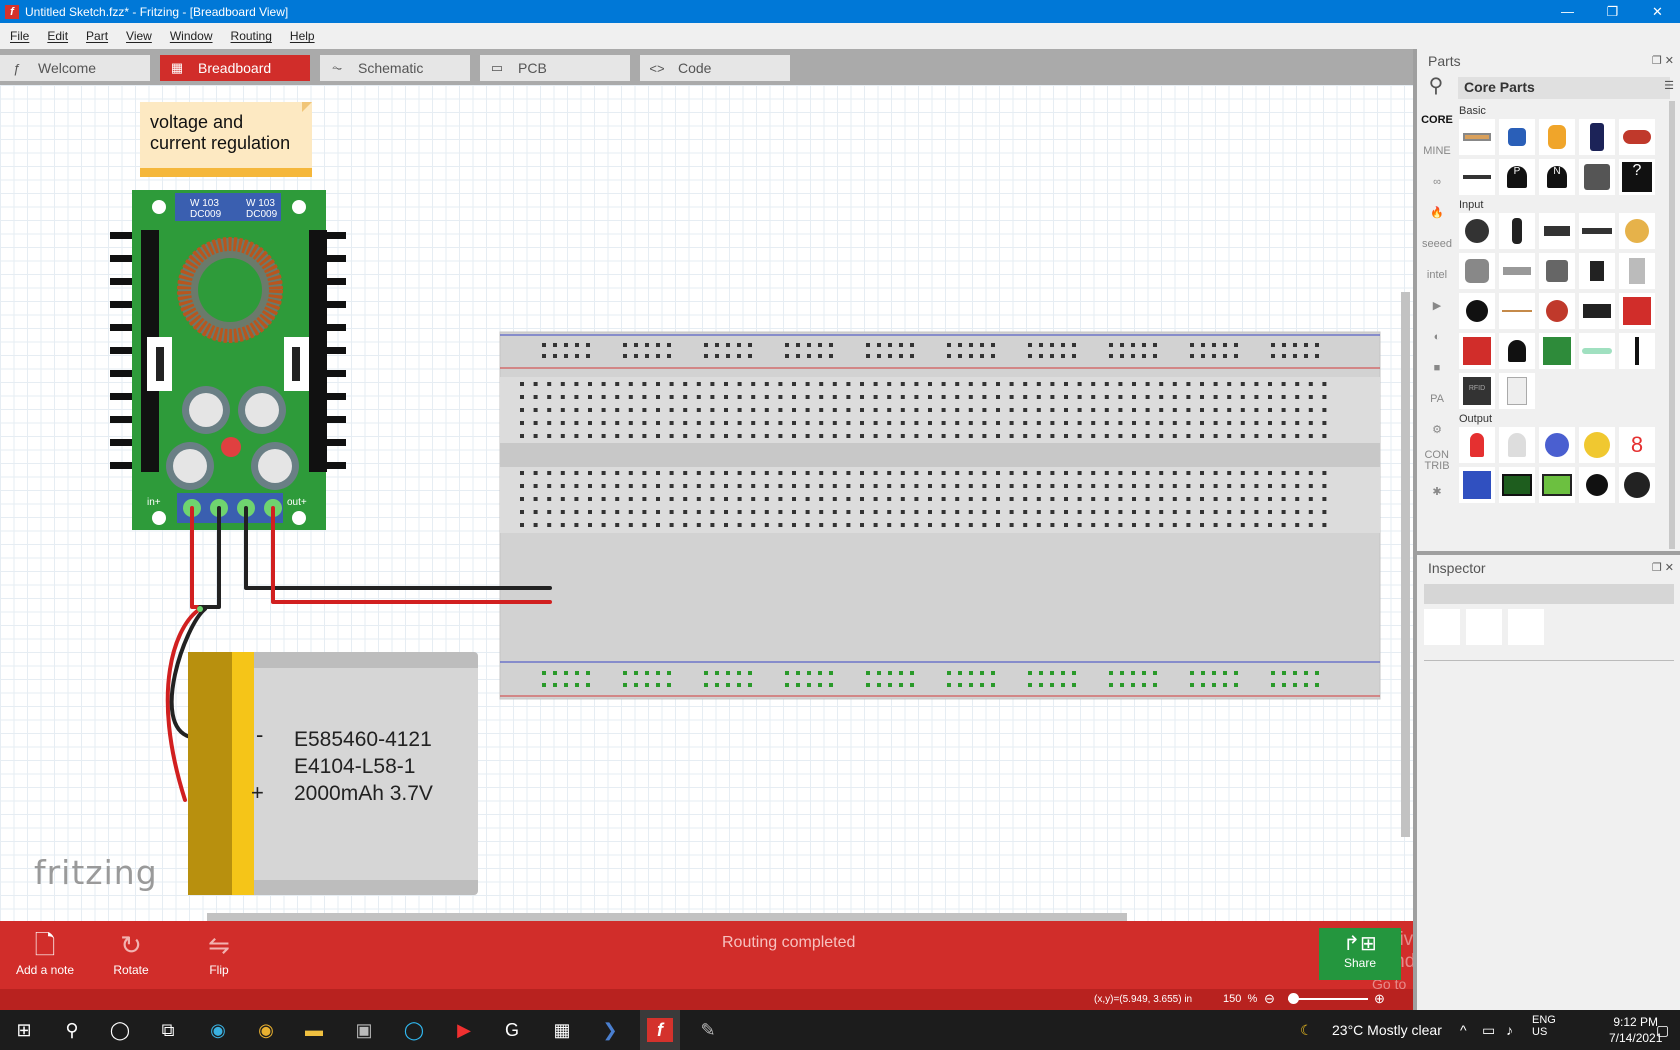 The height and width of the screenshot is (1050, 1680). Describe the element at coordinates (1477, 311) in the screenshot. I see `part-microphone` at that location.